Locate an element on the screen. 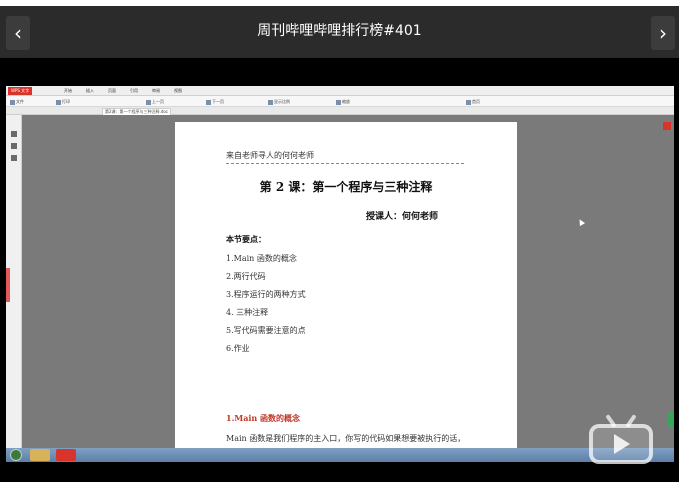  list-item: 6.作业 is located at coordinates (238, 348).